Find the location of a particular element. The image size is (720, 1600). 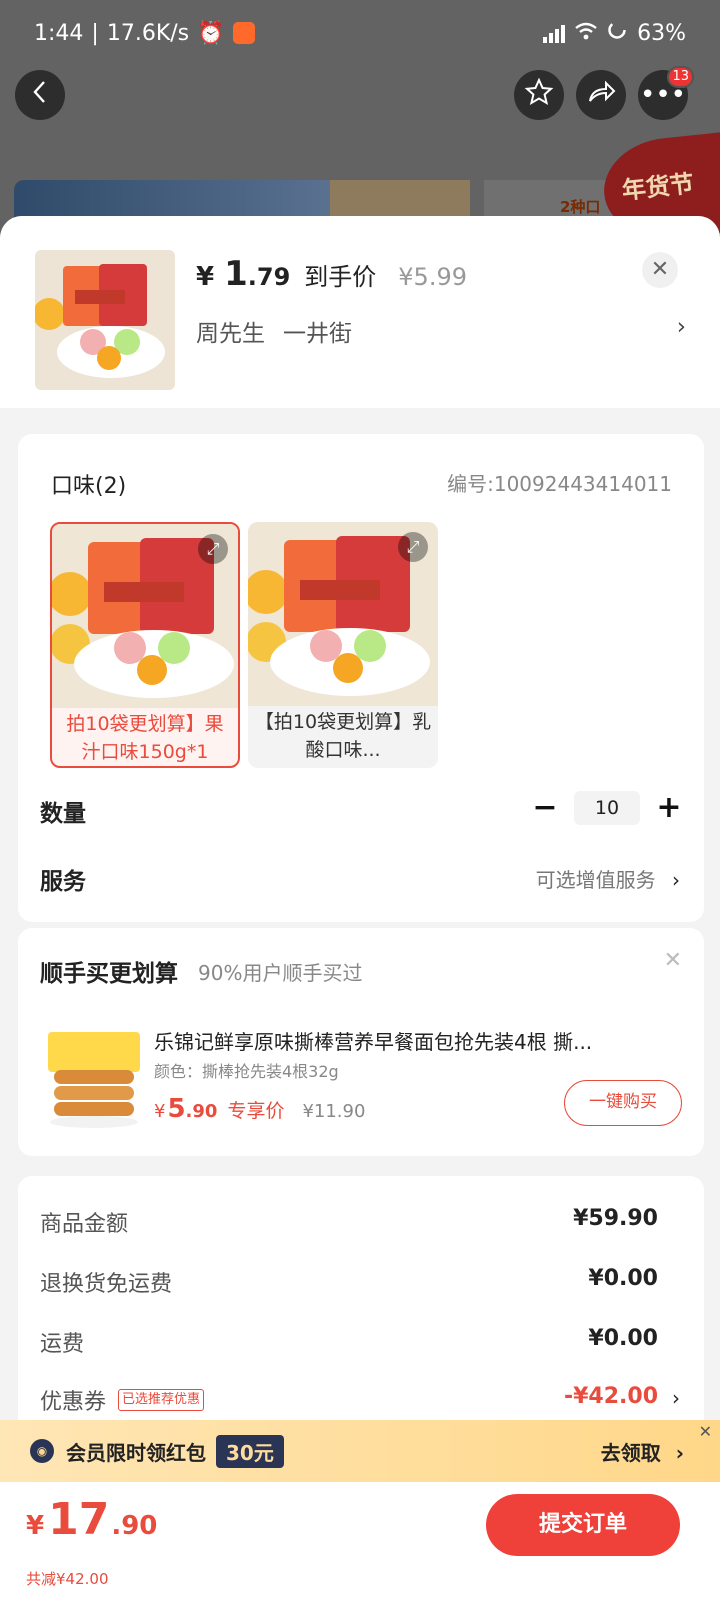

total-symbol: ¥ is located at coordinates (35, 1526).